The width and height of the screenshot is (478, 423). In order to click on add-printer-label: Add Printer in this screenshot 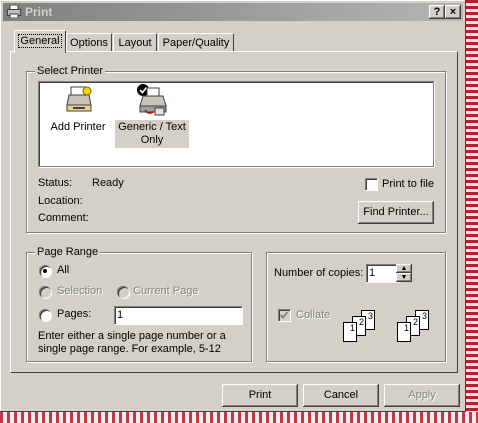, I will do `click(78, 127)`.